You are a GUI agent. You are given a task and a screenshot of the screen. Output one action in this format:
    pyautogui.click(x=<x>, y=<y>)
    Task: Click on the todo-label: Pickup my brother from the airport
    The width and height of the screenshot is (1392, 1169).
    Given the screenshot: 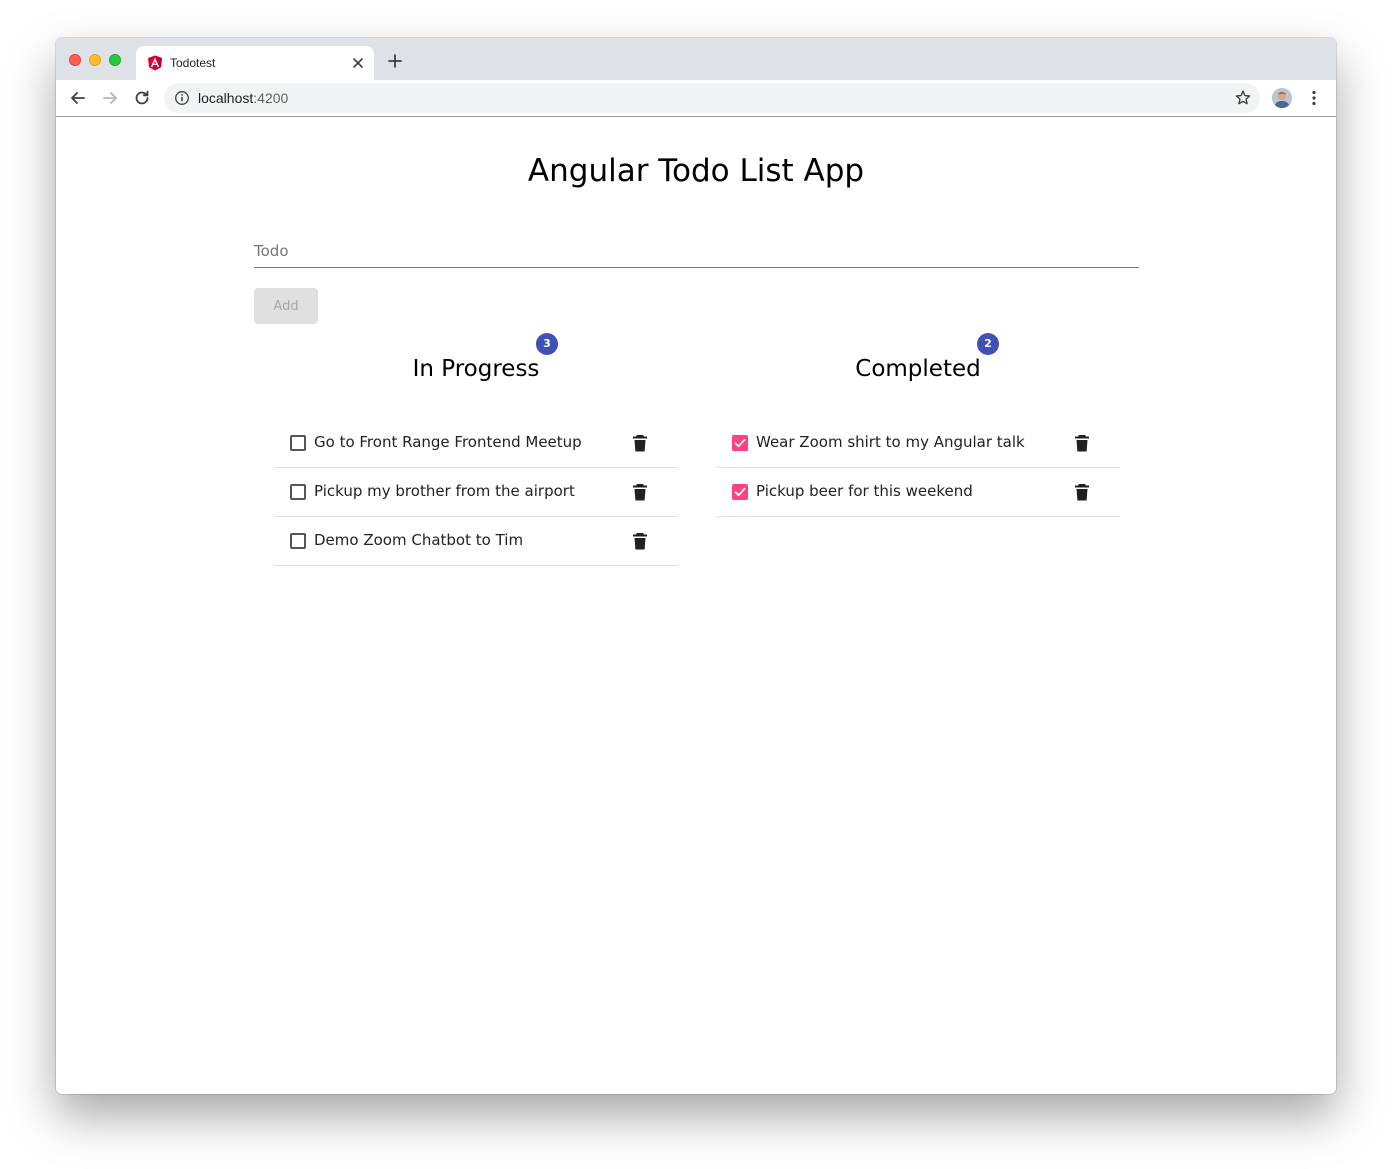 What is the action you would take?
    pyautogui.click(x=444, y=491)
    